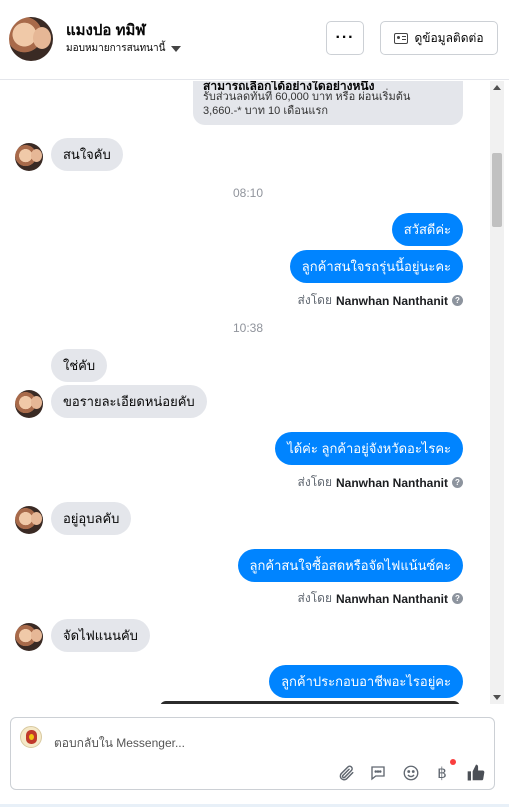  What do you see at coordinates (248, 193) in the screenshot?
I see `timestamp: 08:10` at bounding box center [248, 193].